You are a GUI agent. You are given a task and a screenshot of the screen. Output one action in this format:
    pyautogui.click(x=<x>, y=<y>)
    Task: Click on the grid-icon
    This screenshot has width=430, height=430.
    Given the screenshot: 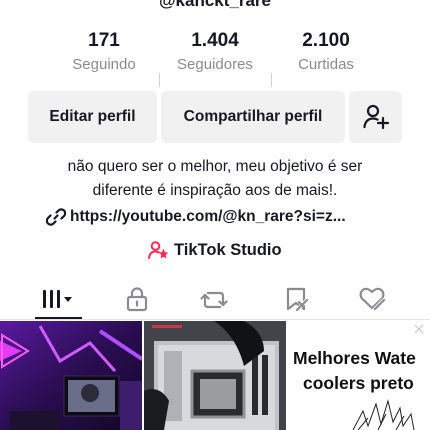 What is the action you would take?
    pyautogui.click(x=57, y=299)
    